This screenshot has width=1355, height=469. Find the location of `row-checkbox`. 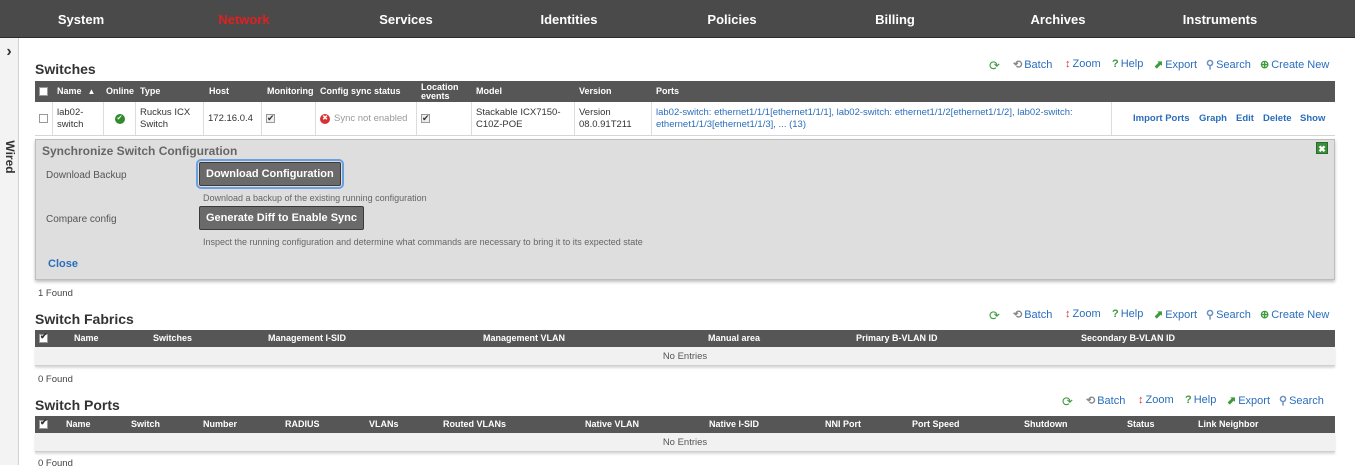

row-checkbox is located at coordinates (44, 118).